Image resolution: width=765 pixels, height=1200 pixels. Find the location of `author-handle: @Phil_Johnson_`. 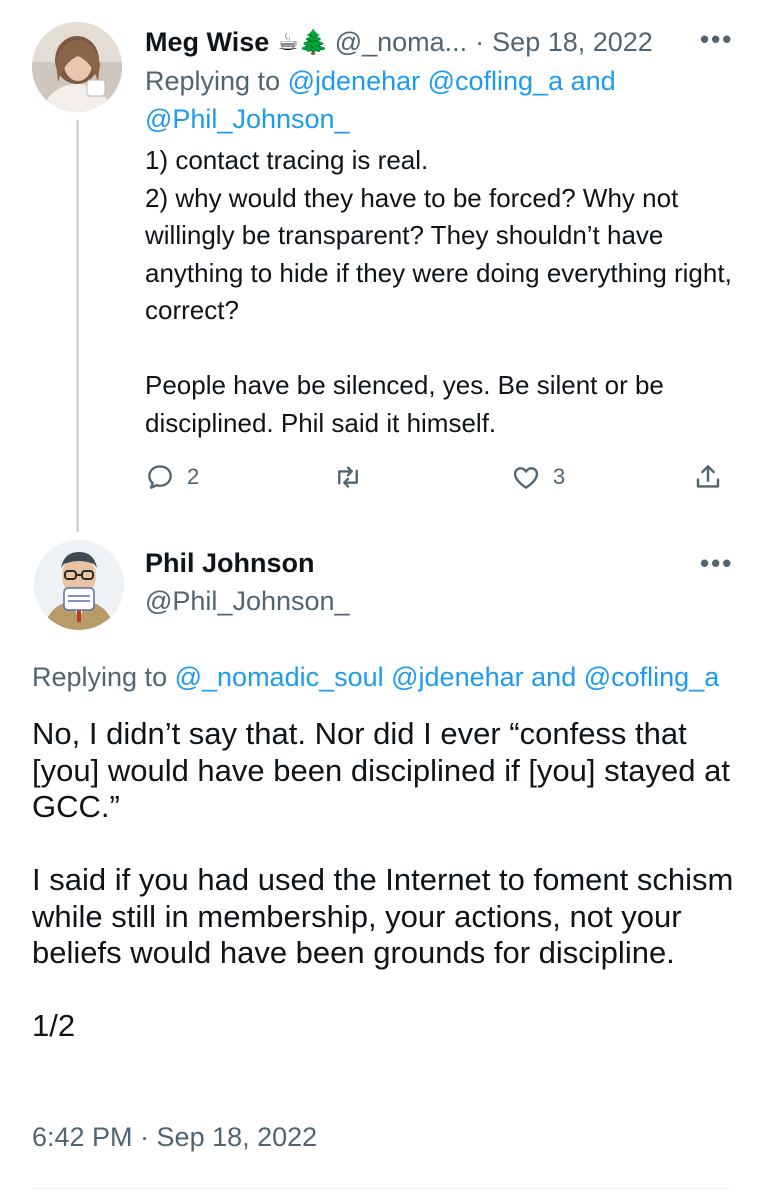

author-handle: @Phil_Johnson_ is located at coordinates (247, 601).